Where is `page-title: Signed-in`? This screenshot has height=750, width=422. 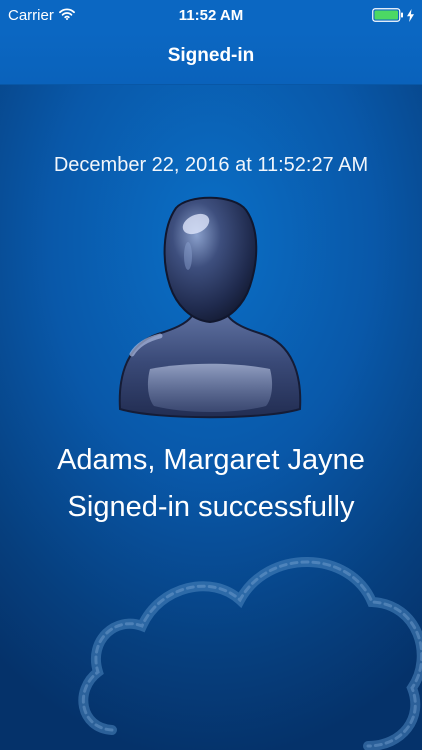
page-title: Signed-in is located at coordinates (211, 55).